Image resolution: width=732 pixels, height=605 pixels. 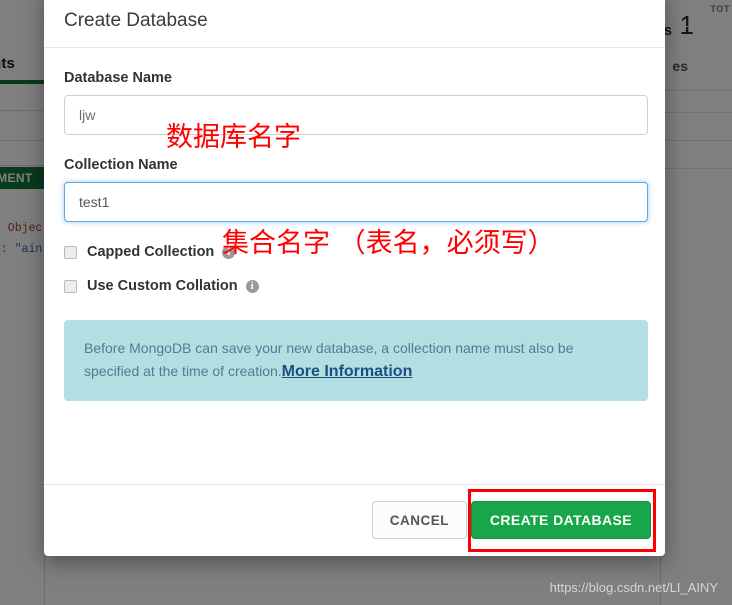 What do you see at coordinates (347, 371) in the screenshot?
I see `more-information-link: More Information` at bounding box center [347, 371].